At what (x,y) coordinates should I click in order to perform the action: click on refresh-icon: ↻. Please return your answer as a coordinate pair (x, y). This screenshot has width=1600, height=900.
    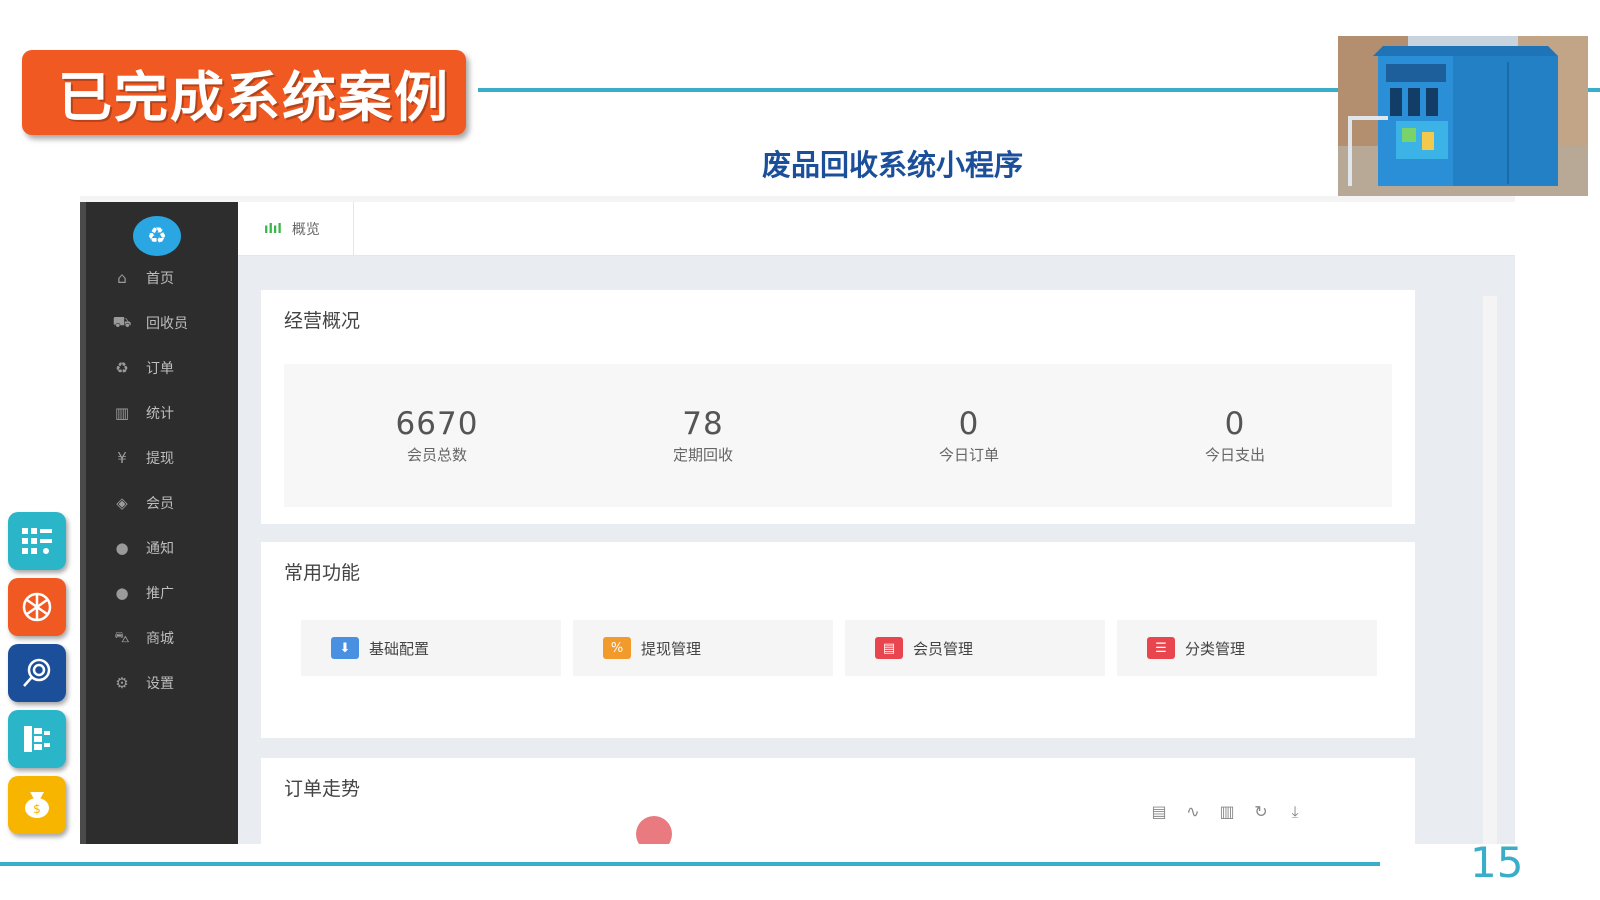
    Looking at the image, I should click on (1261, 812).